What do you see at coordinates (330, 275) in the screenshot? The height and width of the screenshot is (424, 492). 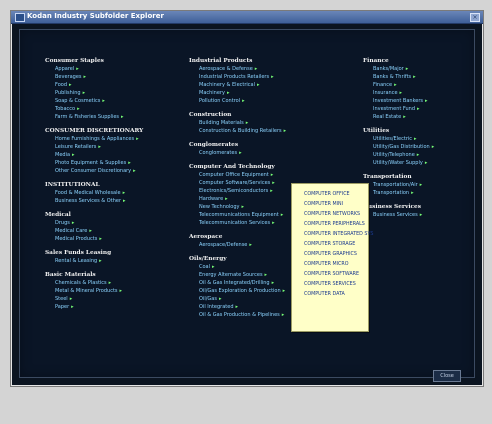 I see `popup-item-computer-software: COMPUTER SOFTWARE` at bounding box center [330, 275].